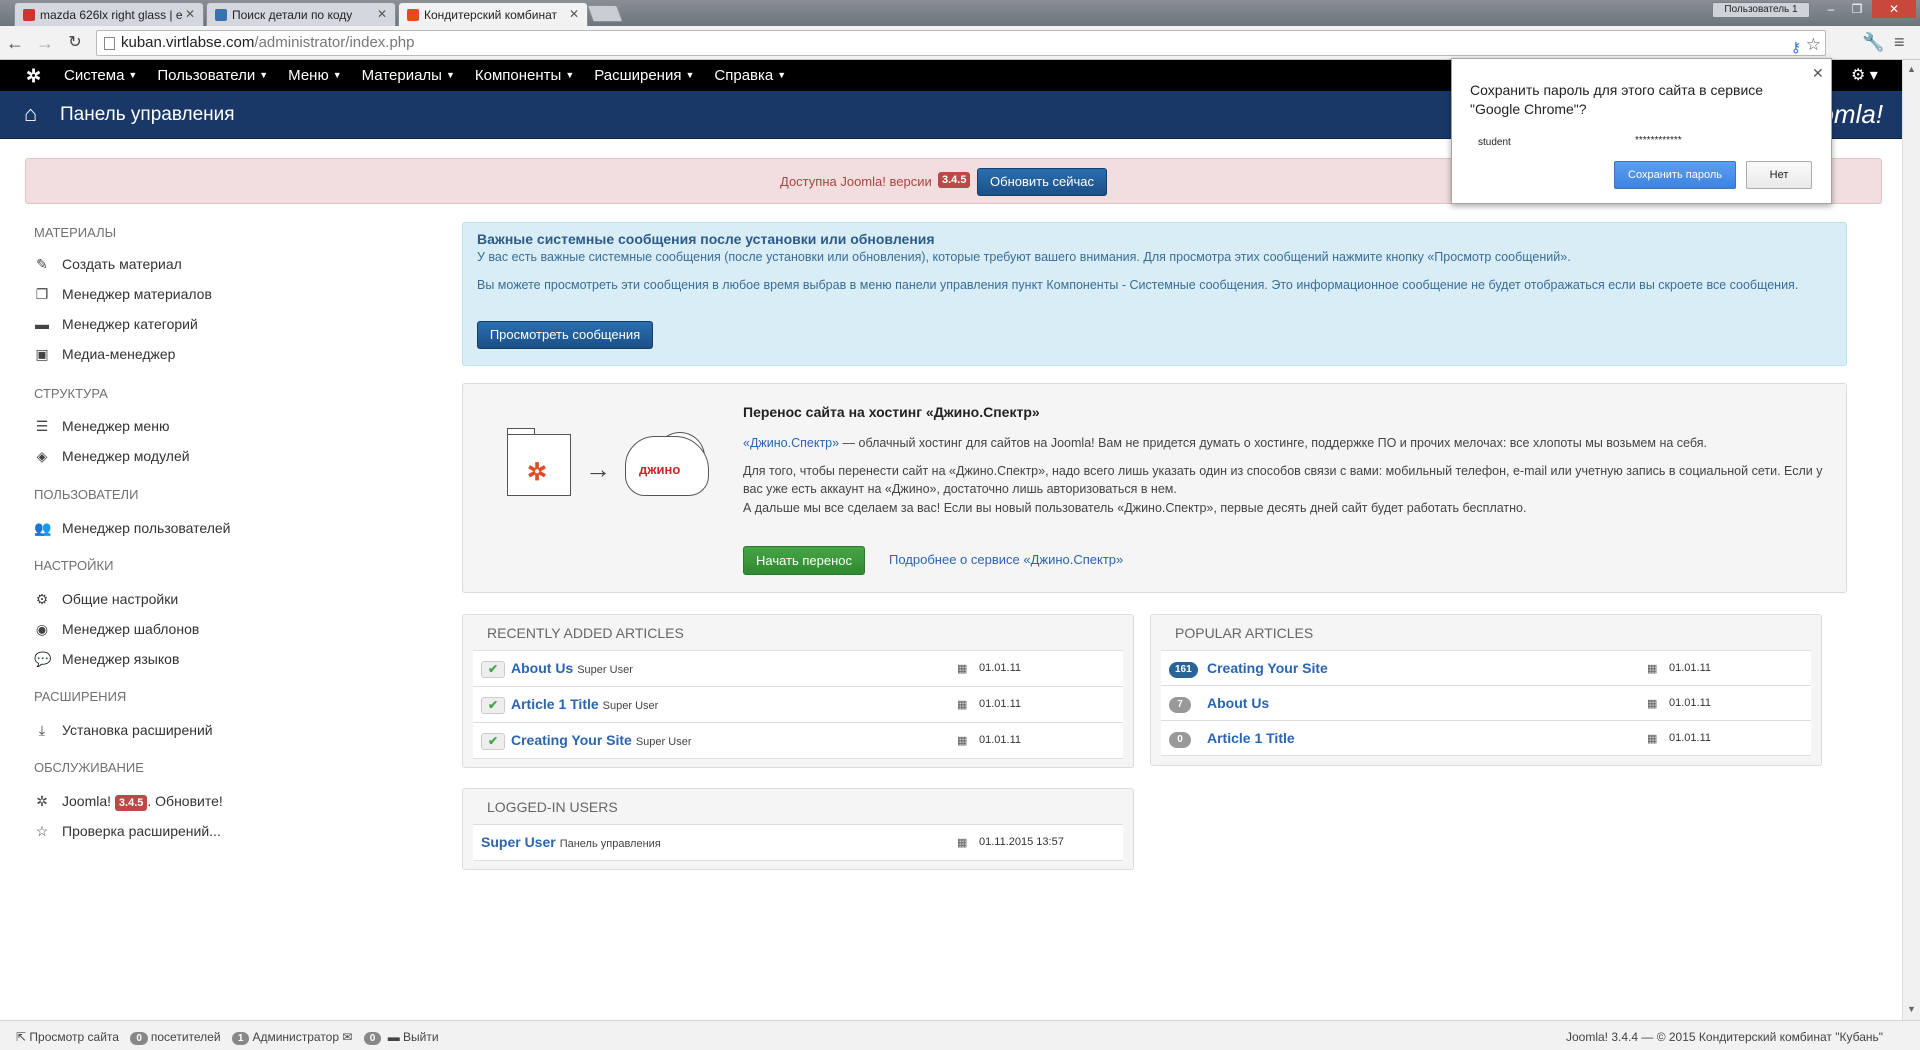  I want to click on star-outline-icon: ☆, so click(42, 831).